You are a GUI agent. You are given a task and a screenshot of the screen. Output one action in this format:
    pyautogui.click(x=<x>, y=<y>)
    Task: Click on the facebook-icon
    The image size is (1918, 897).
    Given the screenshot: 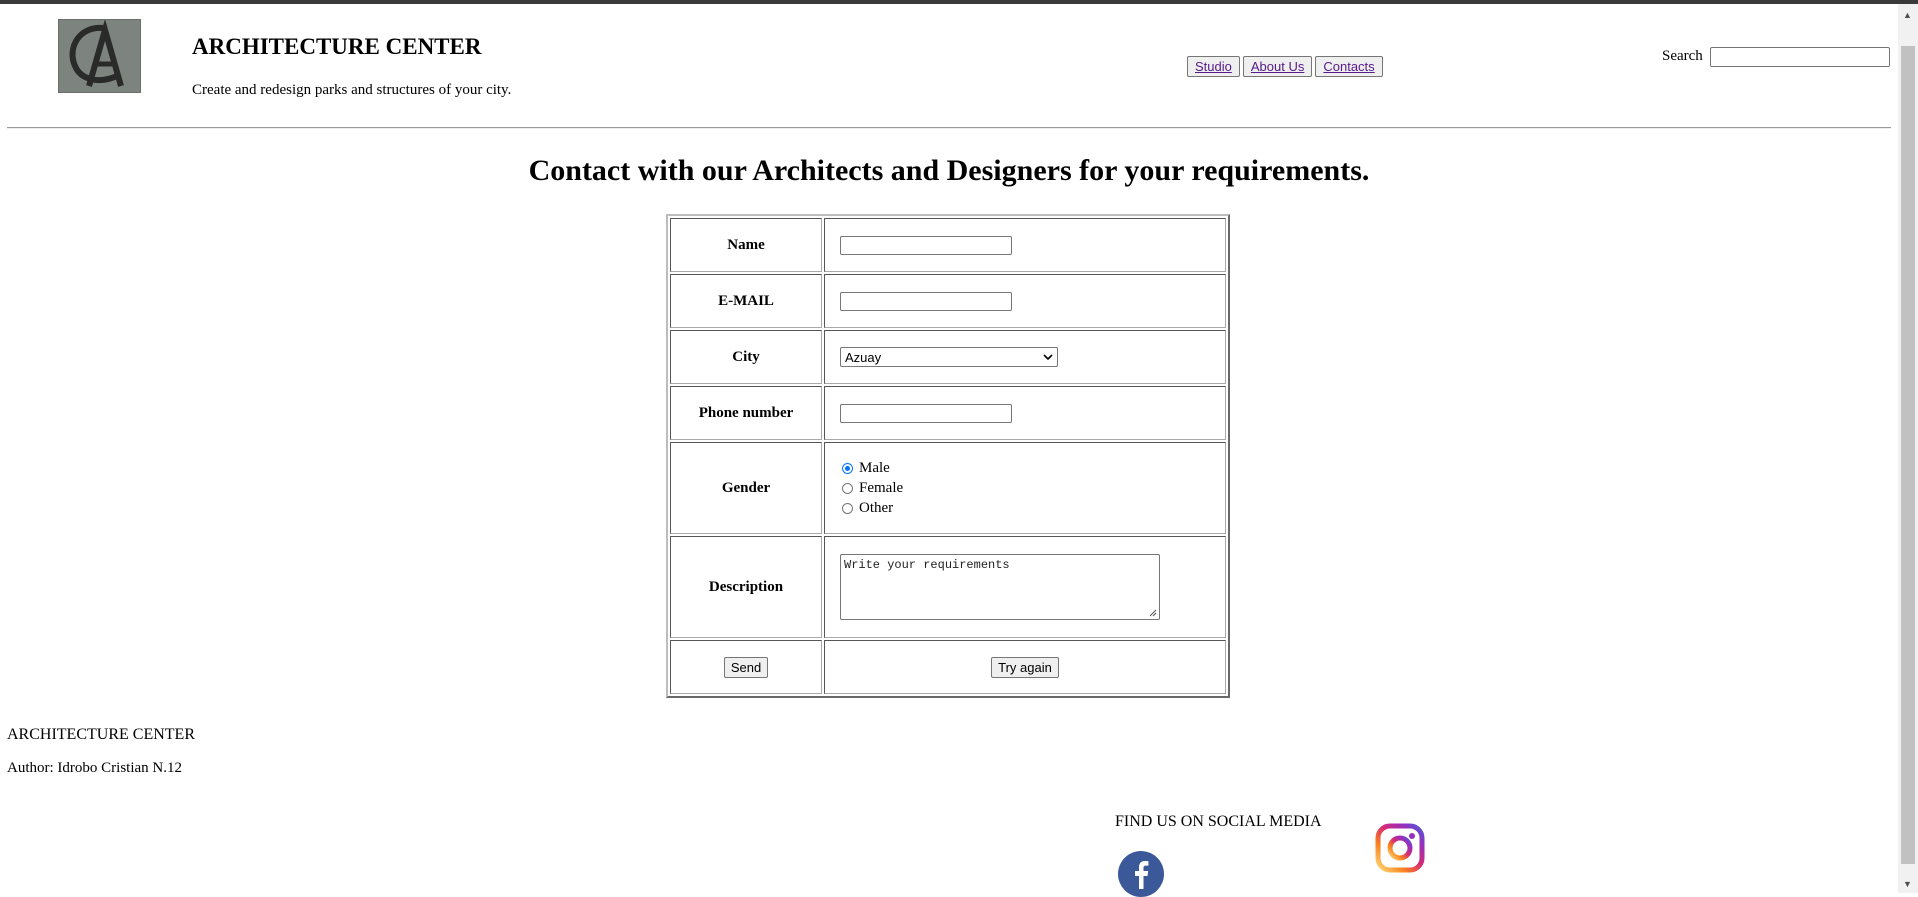 What is the action you would take?
    pyautogui.click(x=1141, y=874)
    